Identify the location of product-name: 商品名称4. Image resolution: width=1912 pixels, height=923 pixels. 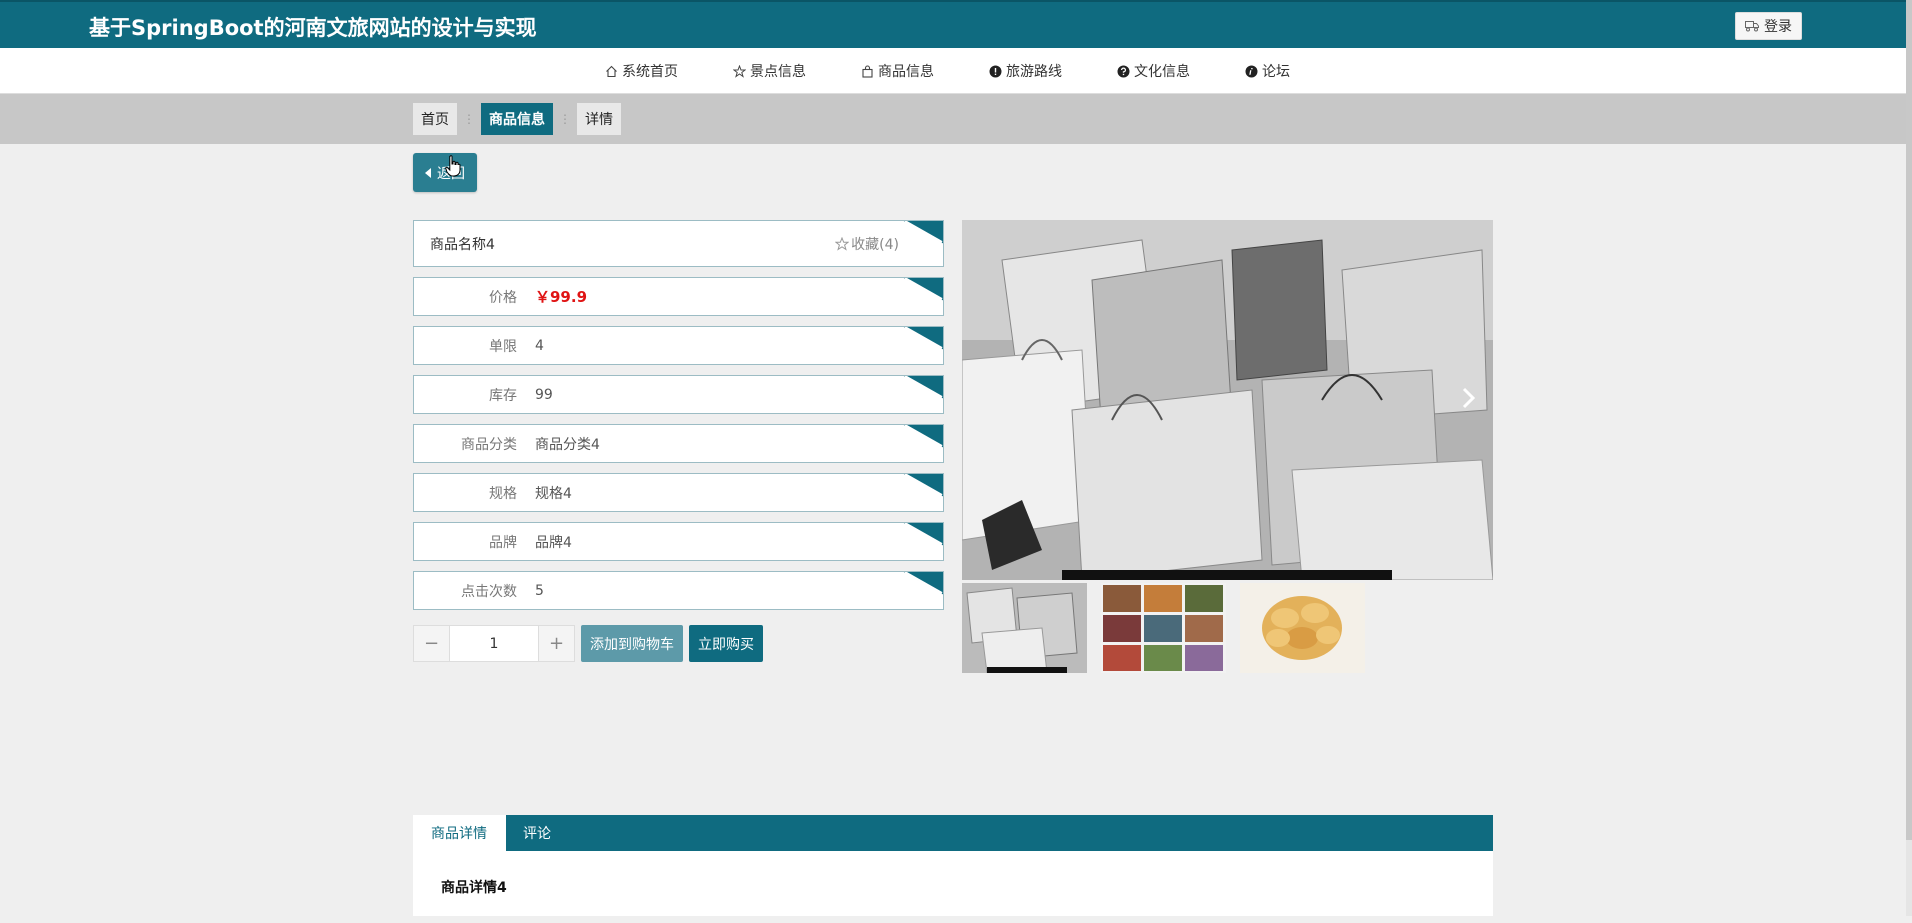
(462, 244).